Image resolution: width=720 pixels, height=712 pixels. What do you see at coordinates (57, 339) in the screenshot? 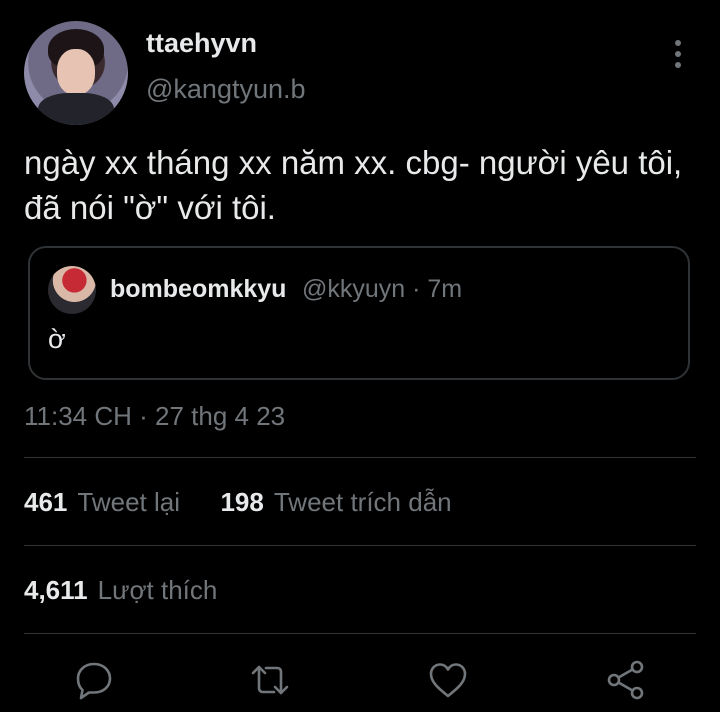
I see `quoted-tweet-text: ờ` at bounding box center [57, 339].